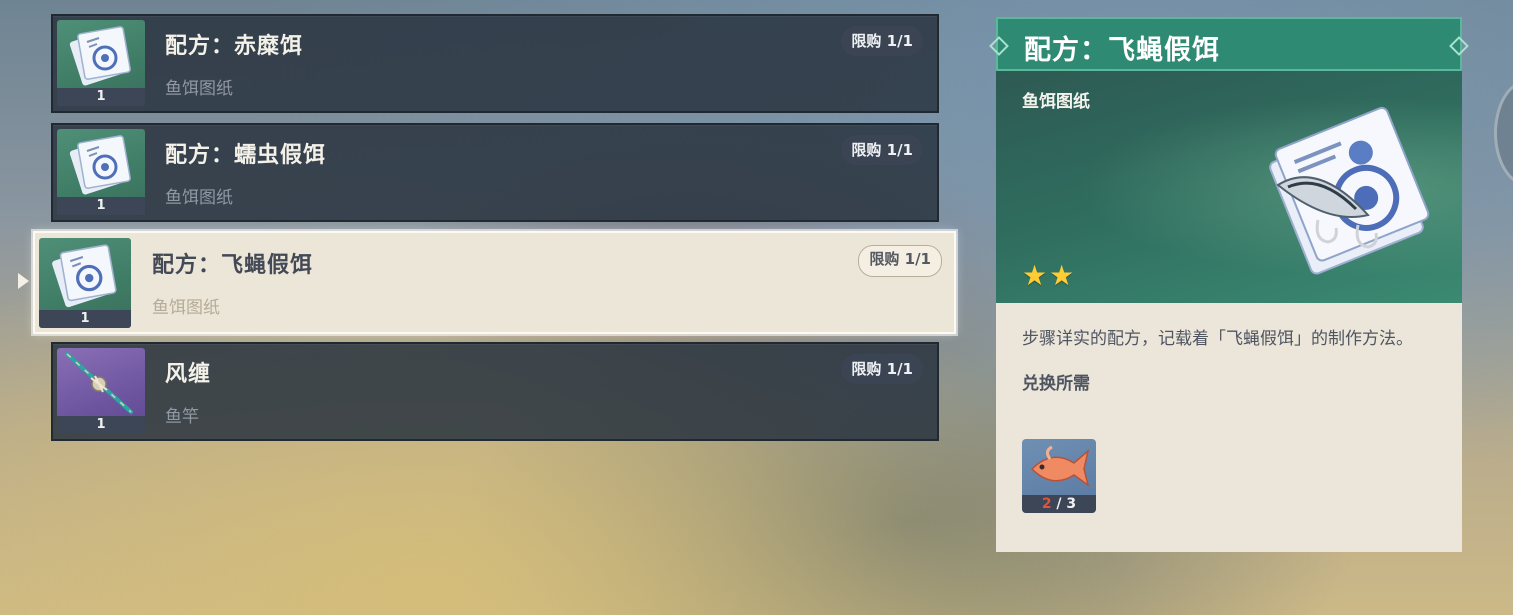 The width and height of the screenshot is (1513, 615). Describe the element at coordinates (1217, 339) in the screenshot. I see `item-description: 步骤详实的配方，记载着「飞蝇假饵」的制作方法。` at that location.